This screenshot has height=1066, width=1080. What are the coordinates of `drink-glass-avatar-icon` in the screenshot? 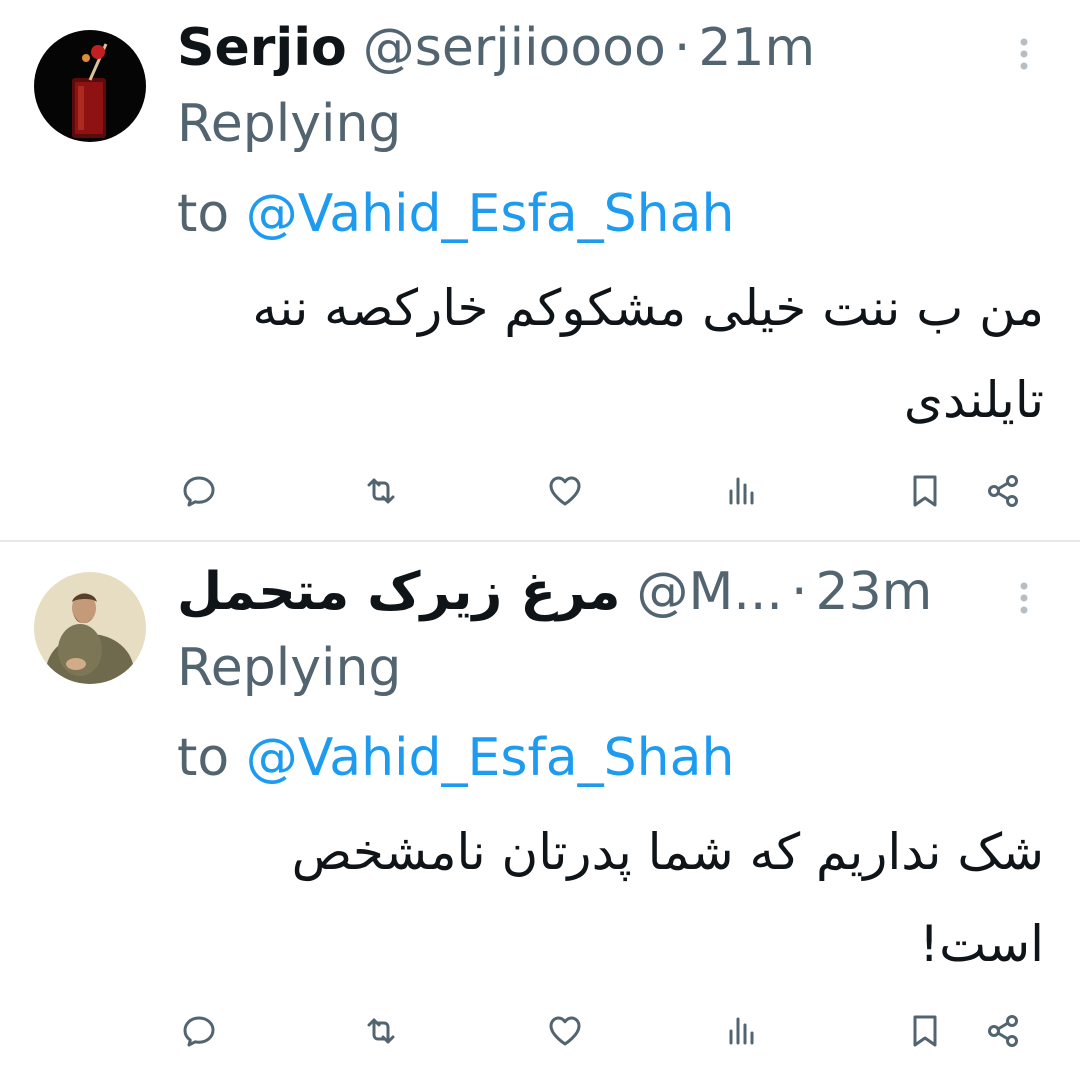 It's located at (90, 86).